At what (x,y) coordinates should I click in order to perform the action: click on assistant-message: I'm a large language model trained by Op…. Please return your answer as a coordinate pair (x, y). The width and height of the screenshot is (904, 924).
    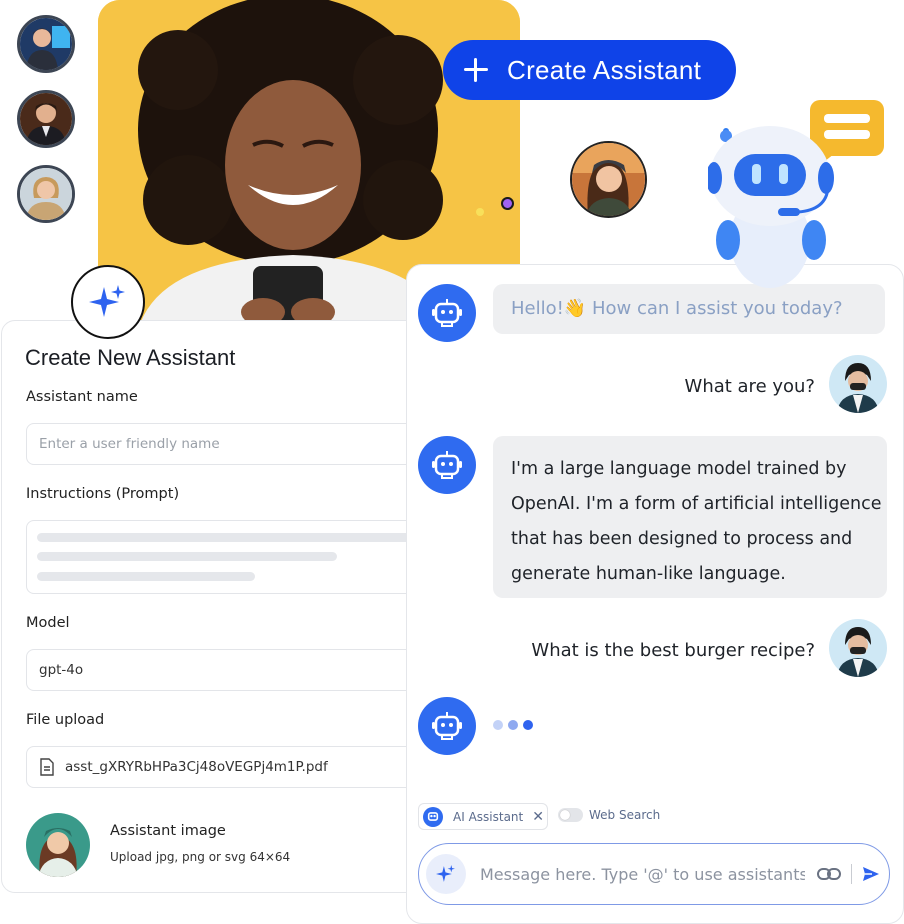
    Looking at the image, I should click on (690, 517).